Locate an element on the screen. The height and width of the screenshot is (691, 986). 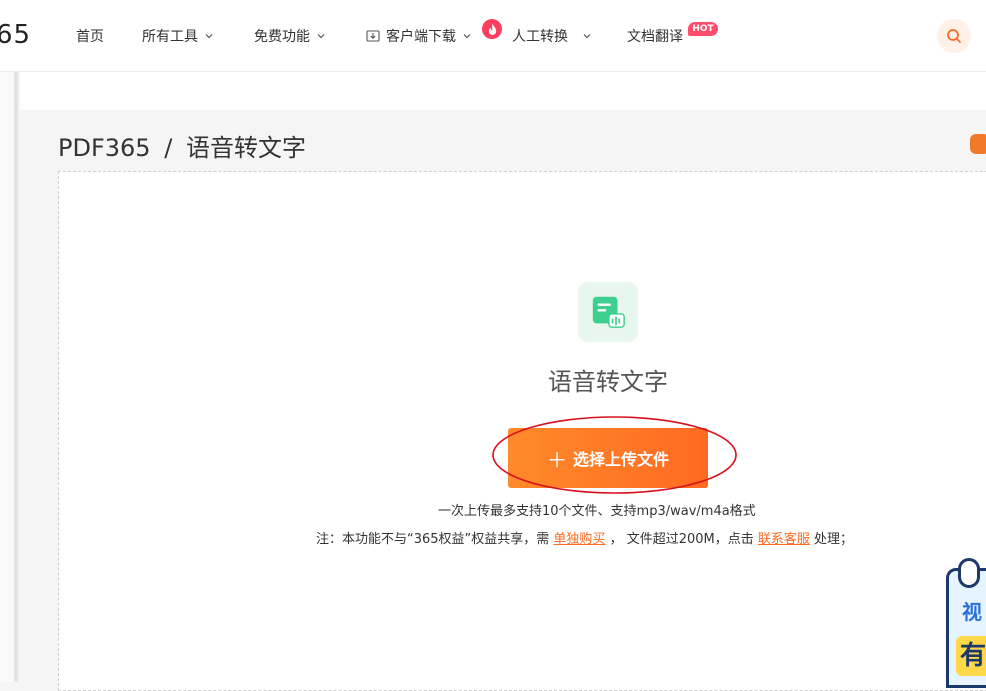
promo-text-2: 有 is located at coordinates (971, 656).